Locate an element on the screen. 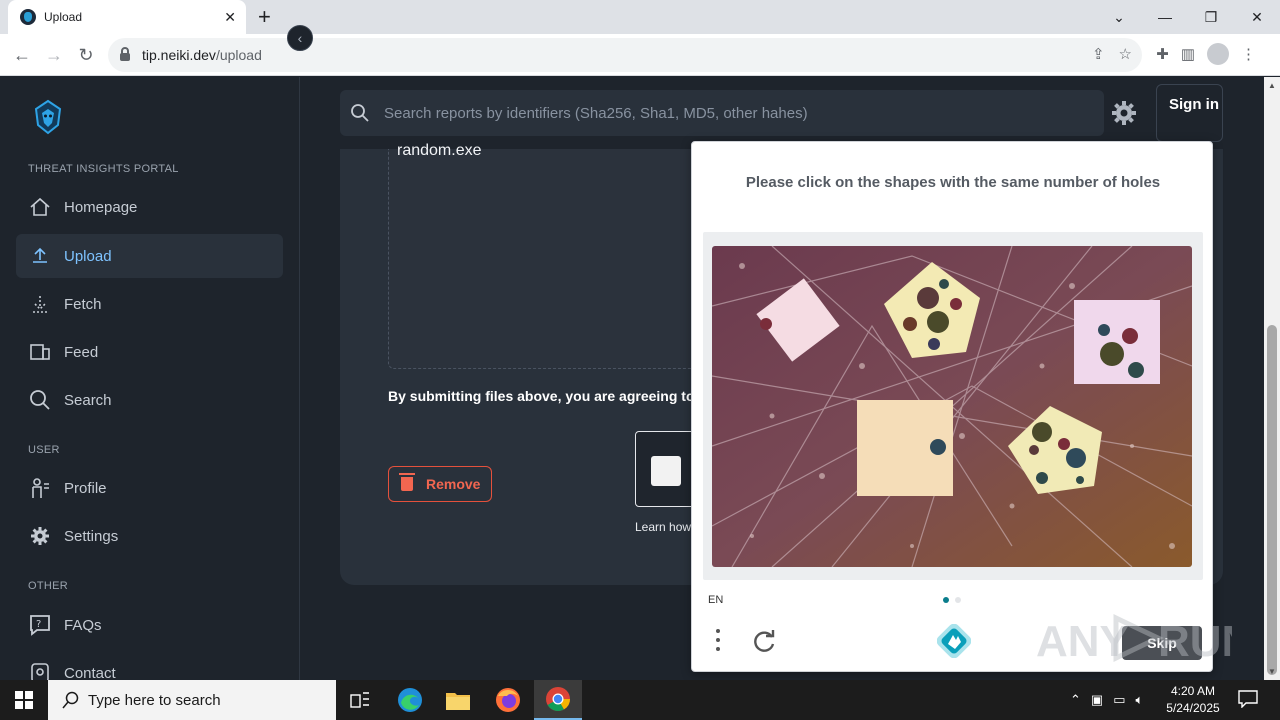 This screenshot has height=720, width=1280. faq-icon: ? is located at coordinates (40, 625).